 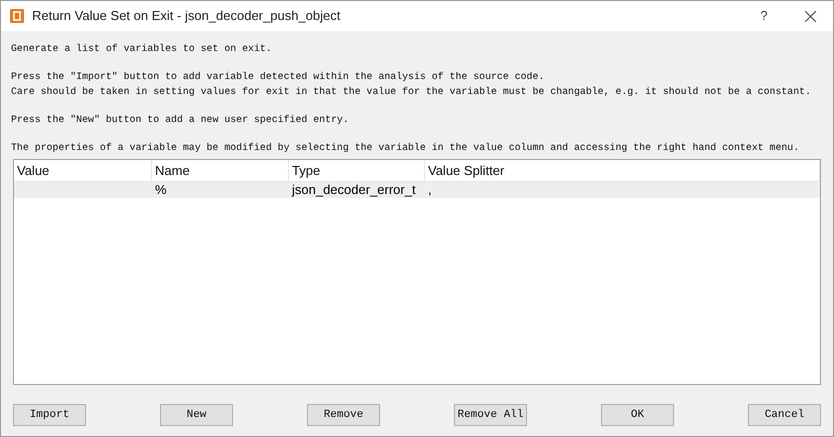 What do you see at coordinates (220, 170) in the screenshot?
I see `column-header: Name` at bounding box center [220, 170].